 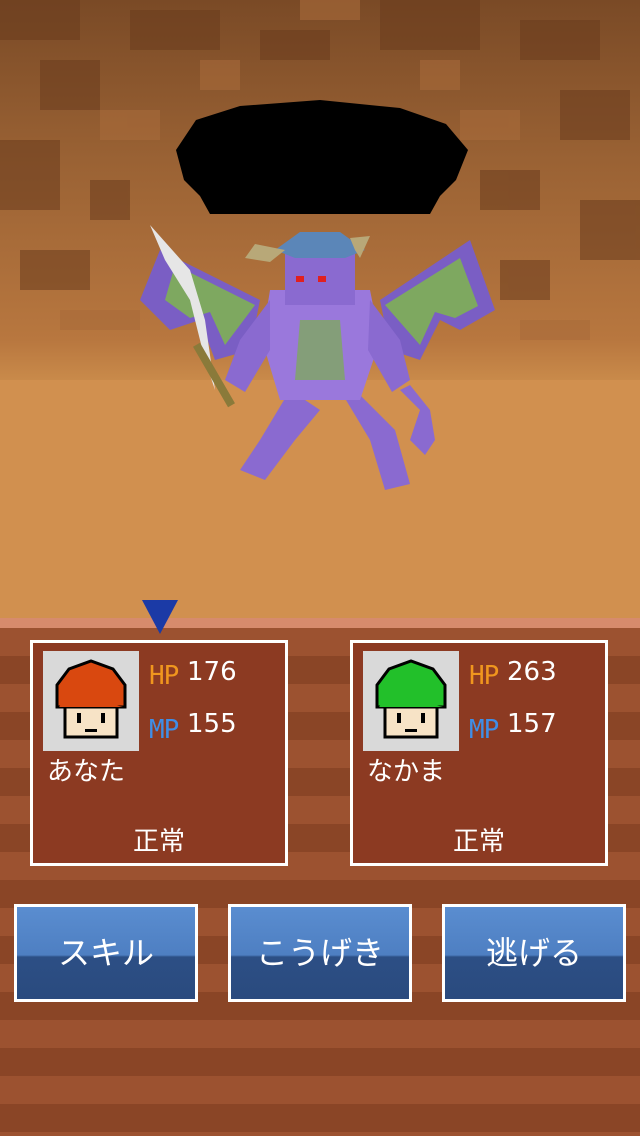 I want to click on character-name: なかま, so click(x=406, y=772).